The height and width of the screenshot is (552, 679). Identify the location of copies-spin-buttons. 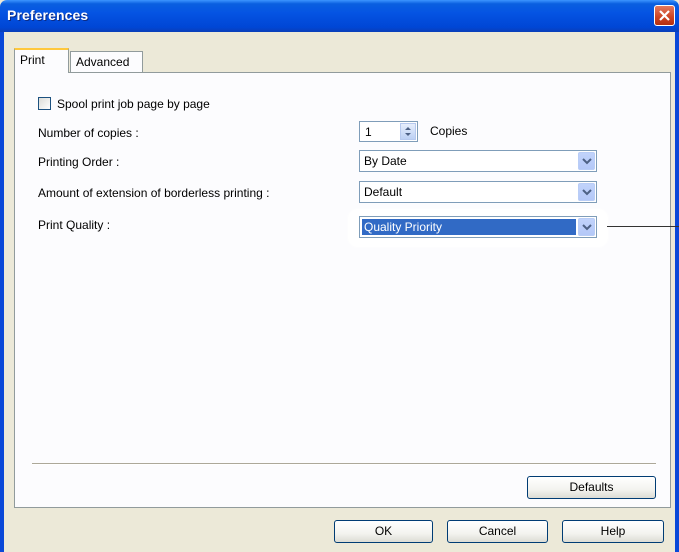
(408, 131).